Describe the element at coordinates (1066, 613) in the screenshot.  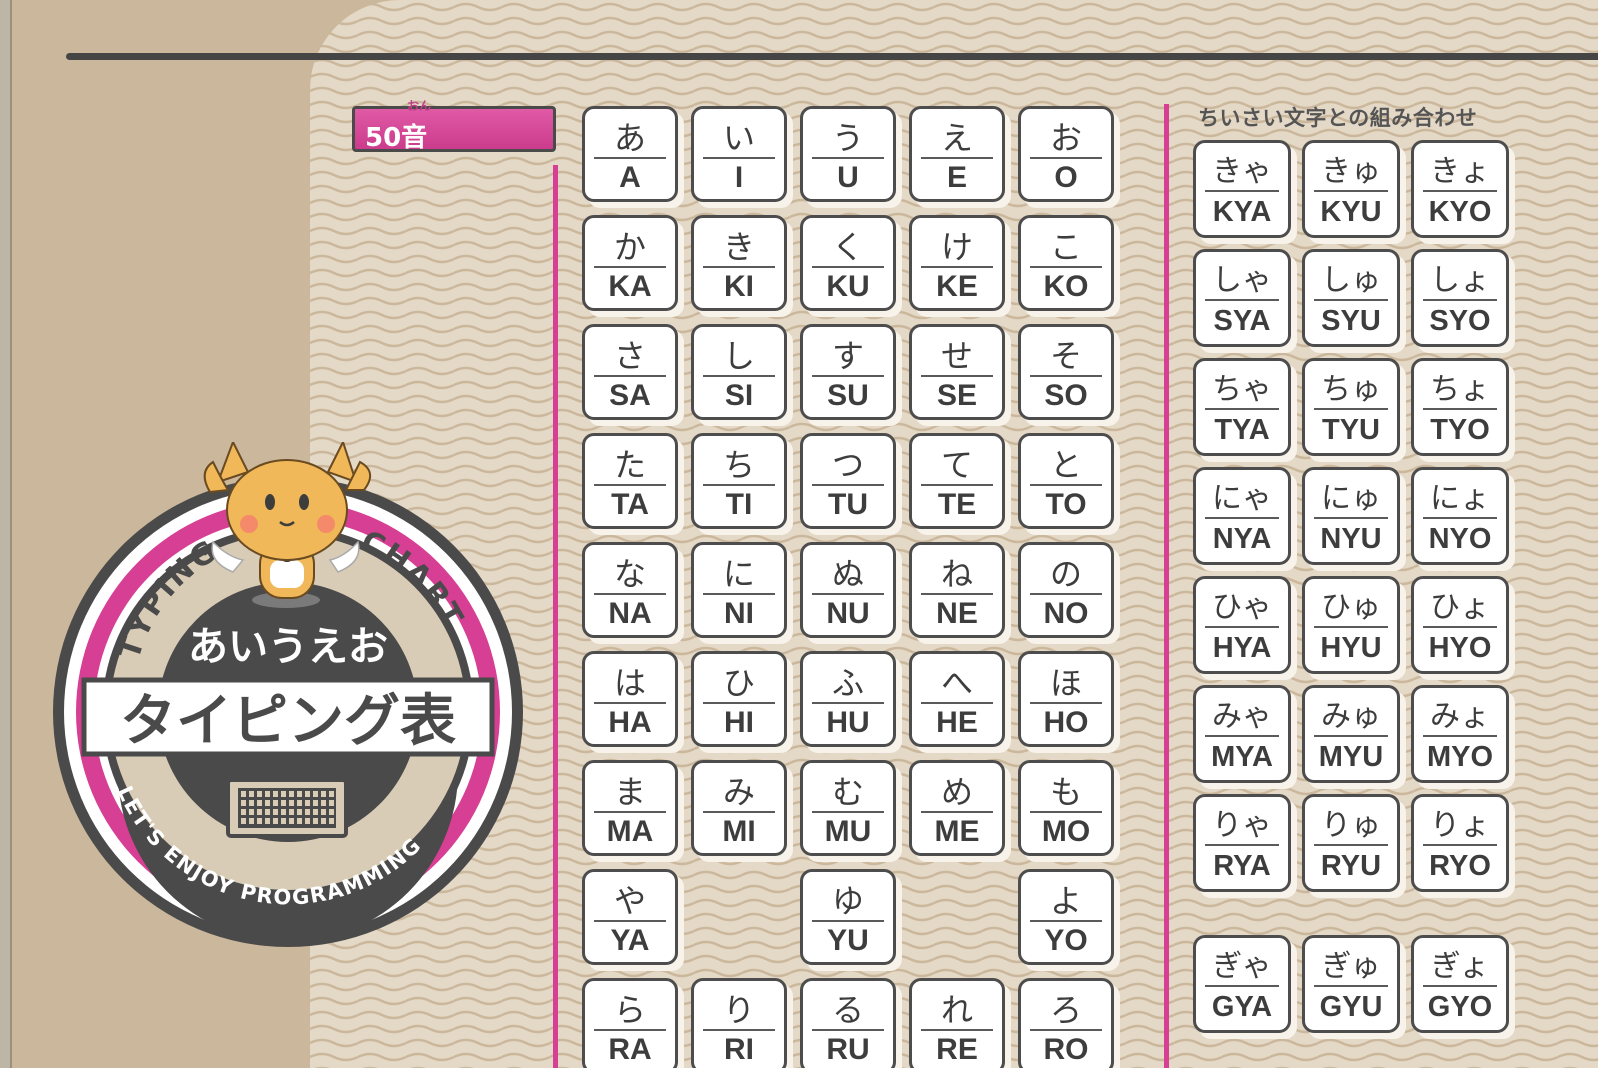
I see `key-romaji: NO` at that location.